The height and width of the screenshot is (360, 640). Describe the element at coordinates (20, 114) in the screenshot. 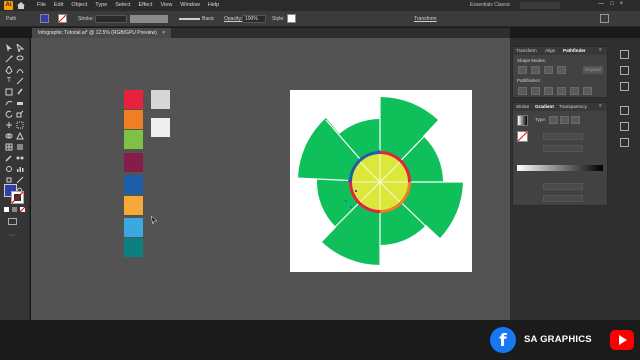

I see `scale-tool-icon` at that location.